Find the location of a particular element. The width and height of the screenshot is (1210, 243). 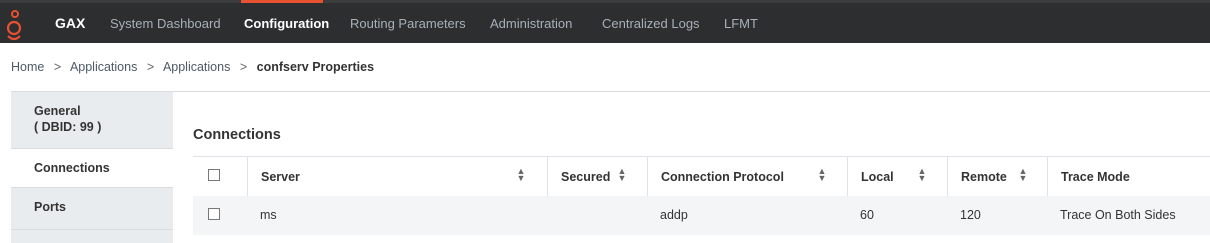

nav-item-routing-parameters: Routing Parameters is located at coordinates (408, 23).